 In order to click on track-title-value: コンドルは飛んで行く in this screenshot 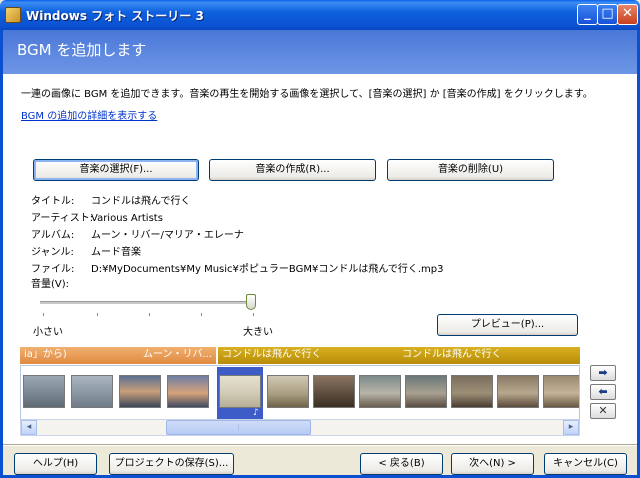, I will do `click(141, 201)`.